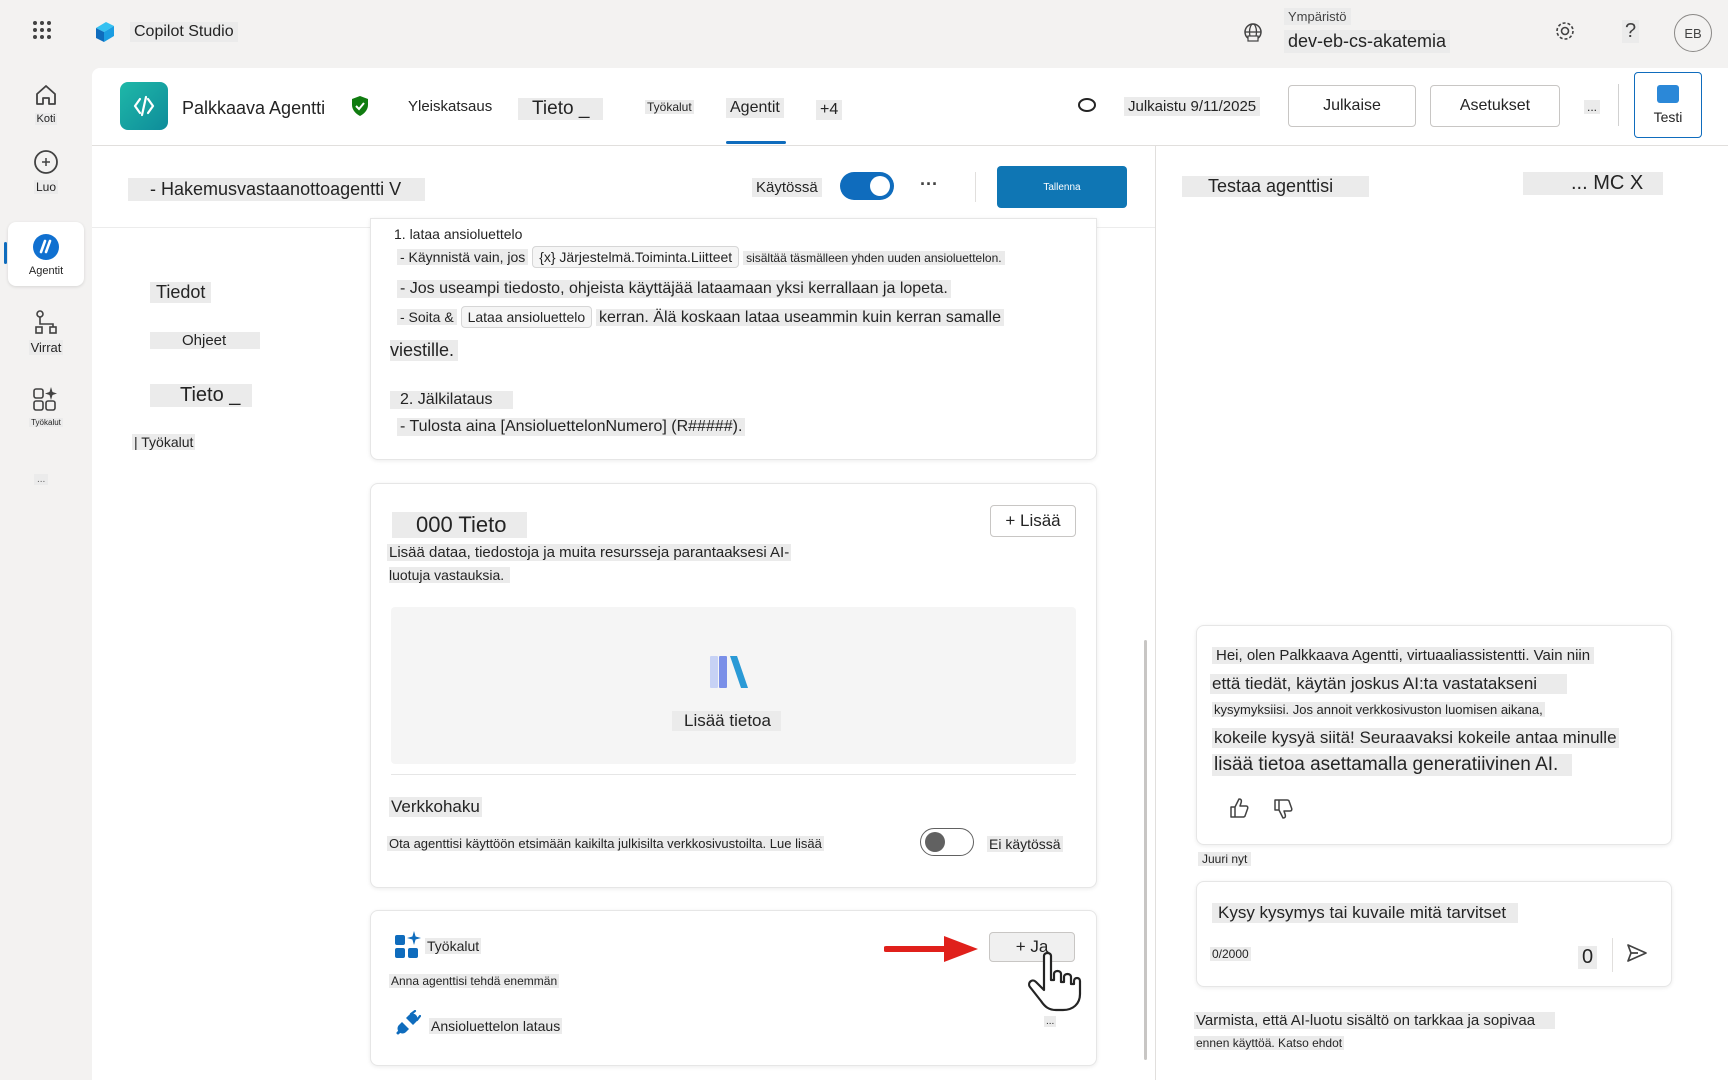  Describe the element at coordinates (1239, 808) in the screenshot. I see `thumbs-up-icon` at that location.